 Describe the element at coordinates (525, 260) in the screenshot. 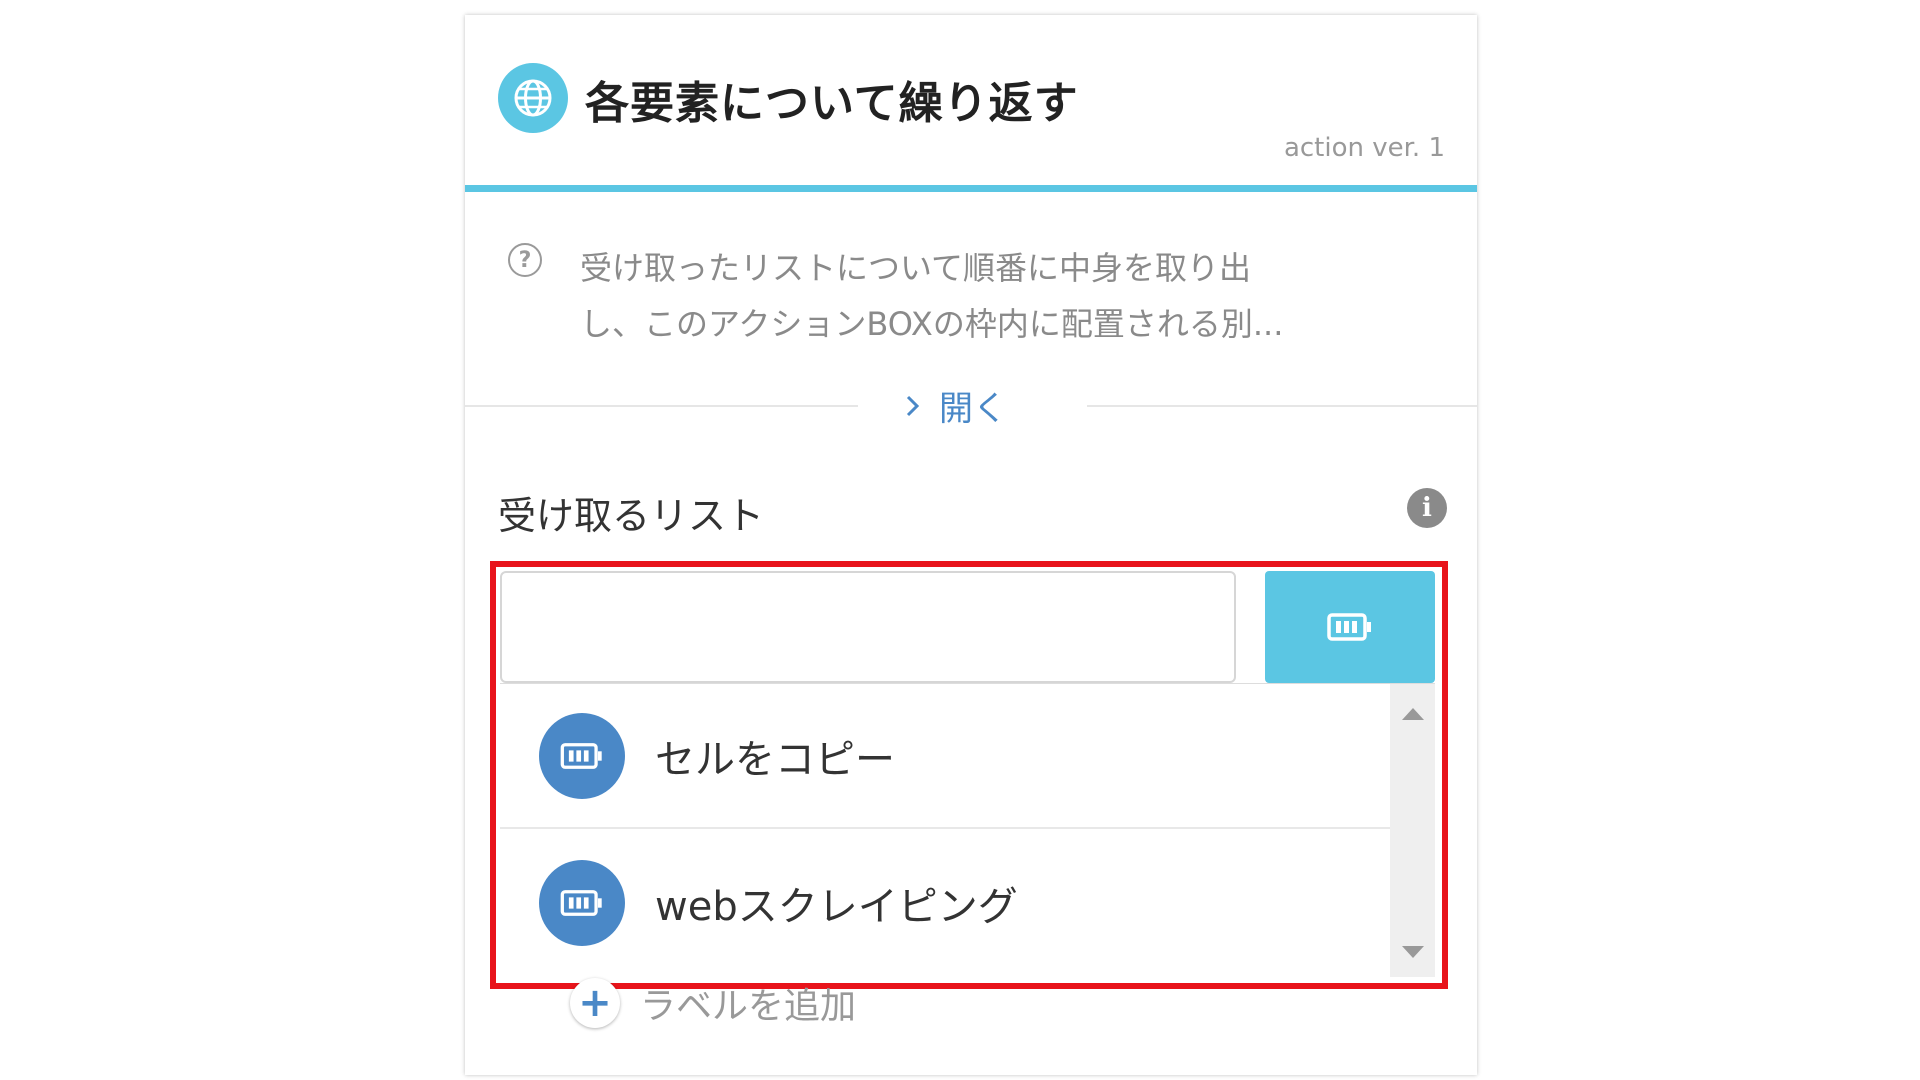

I see `help-icon: ?` at that location.